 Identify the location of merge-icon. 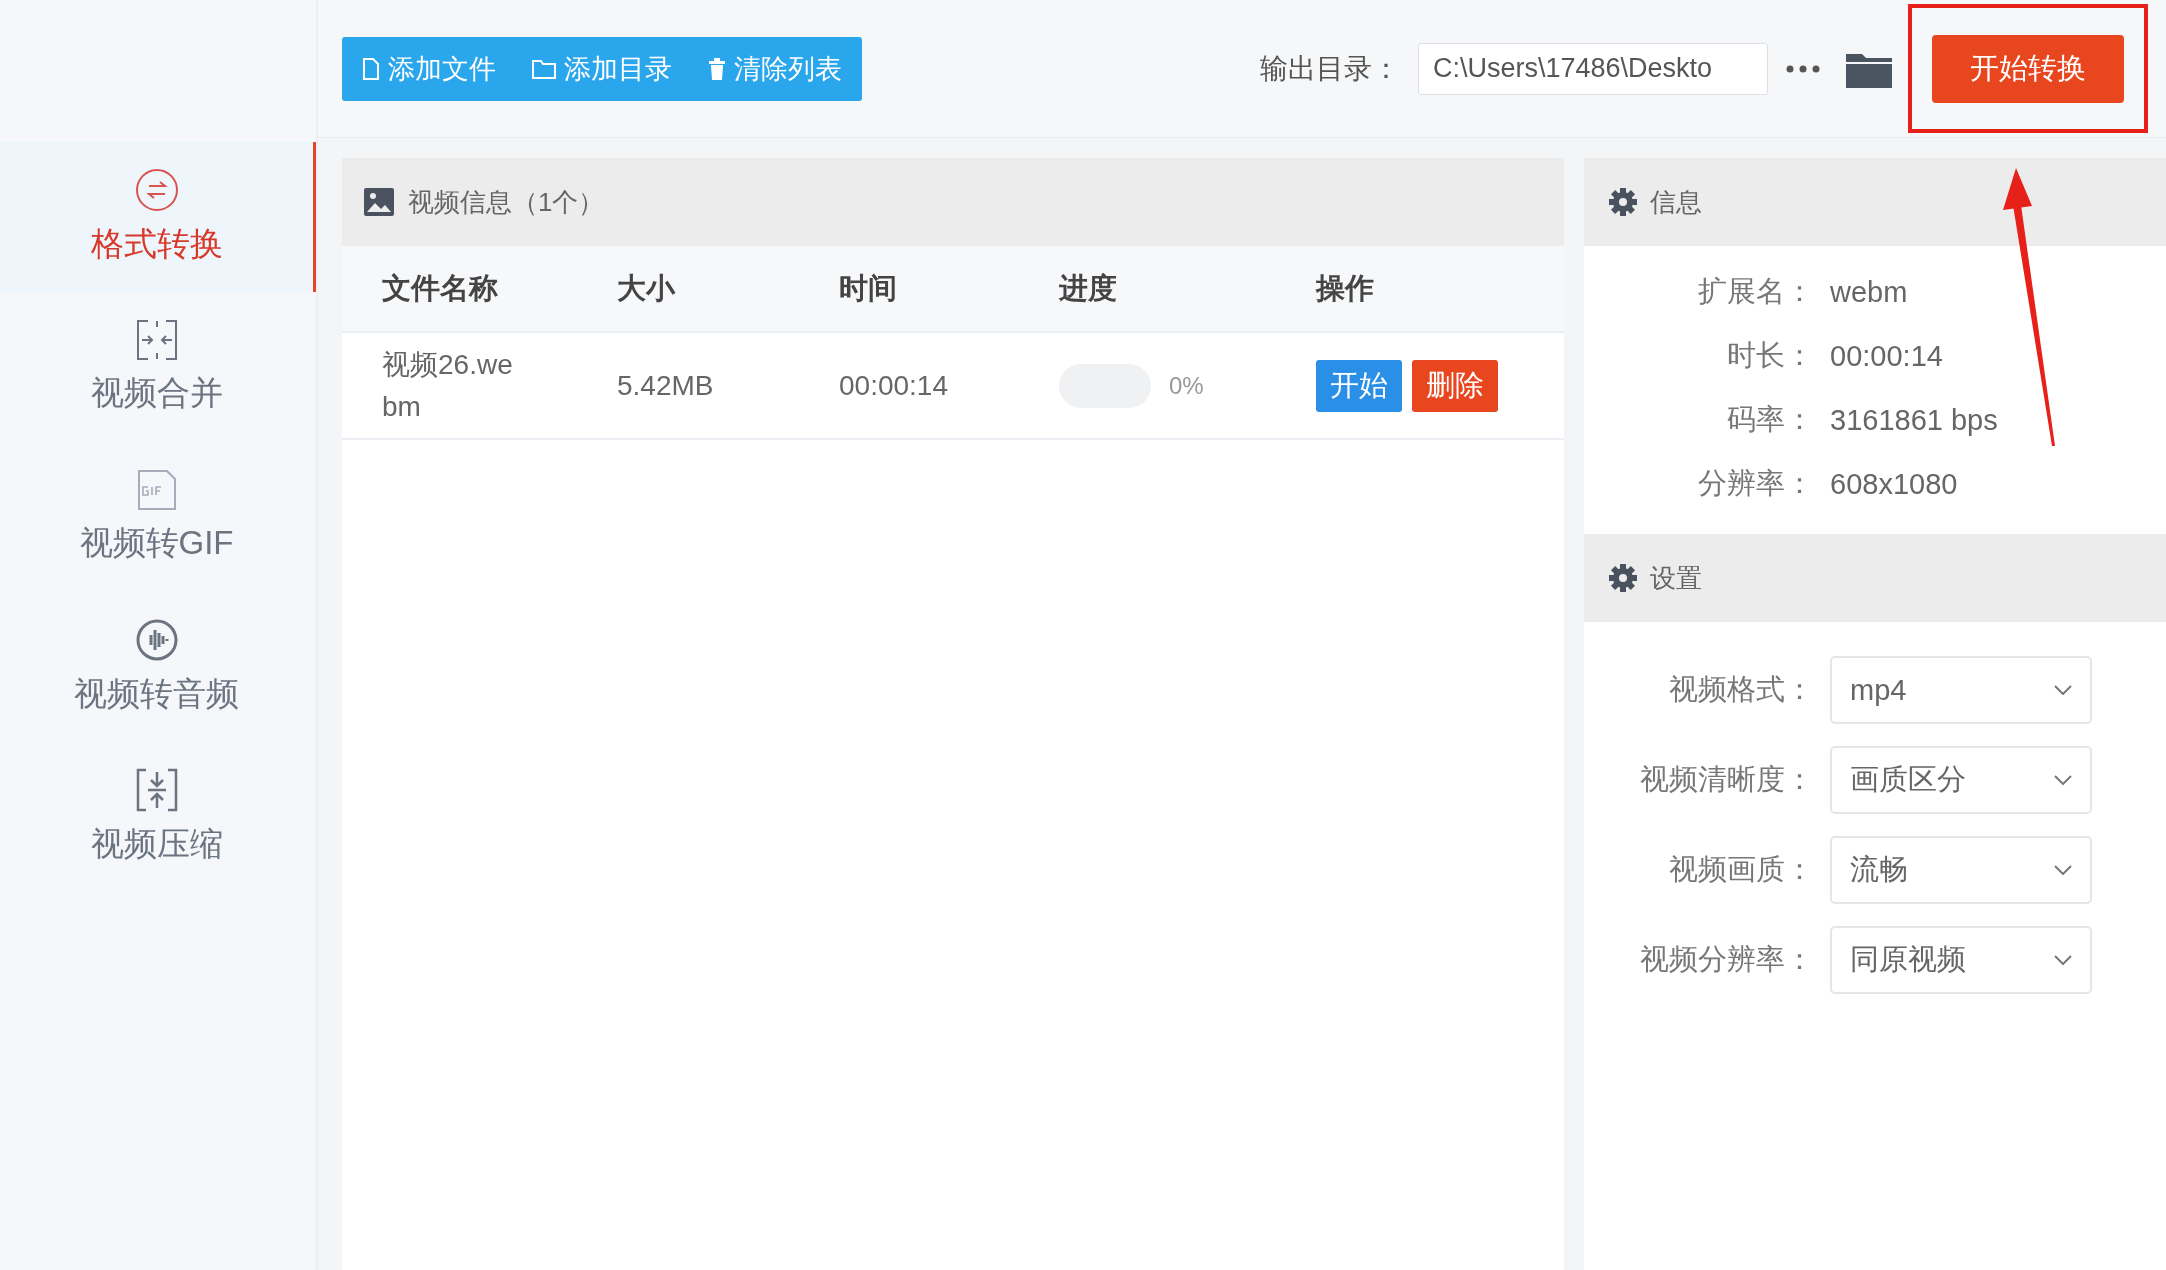
(156, 339).